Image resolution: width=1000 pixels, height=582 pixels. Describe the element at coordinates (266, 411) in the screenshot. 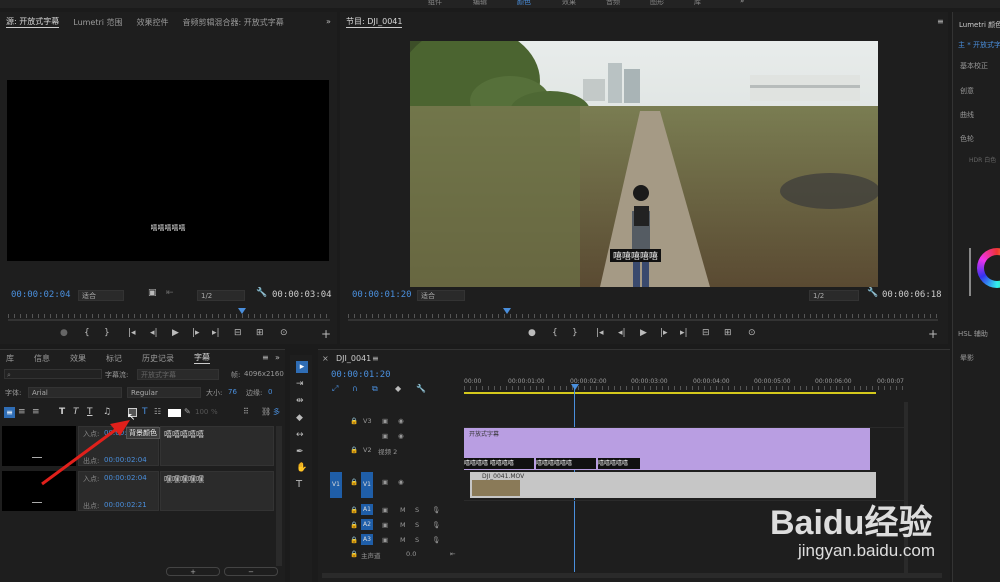

I see `position-link-icon: ⛓` at that location.